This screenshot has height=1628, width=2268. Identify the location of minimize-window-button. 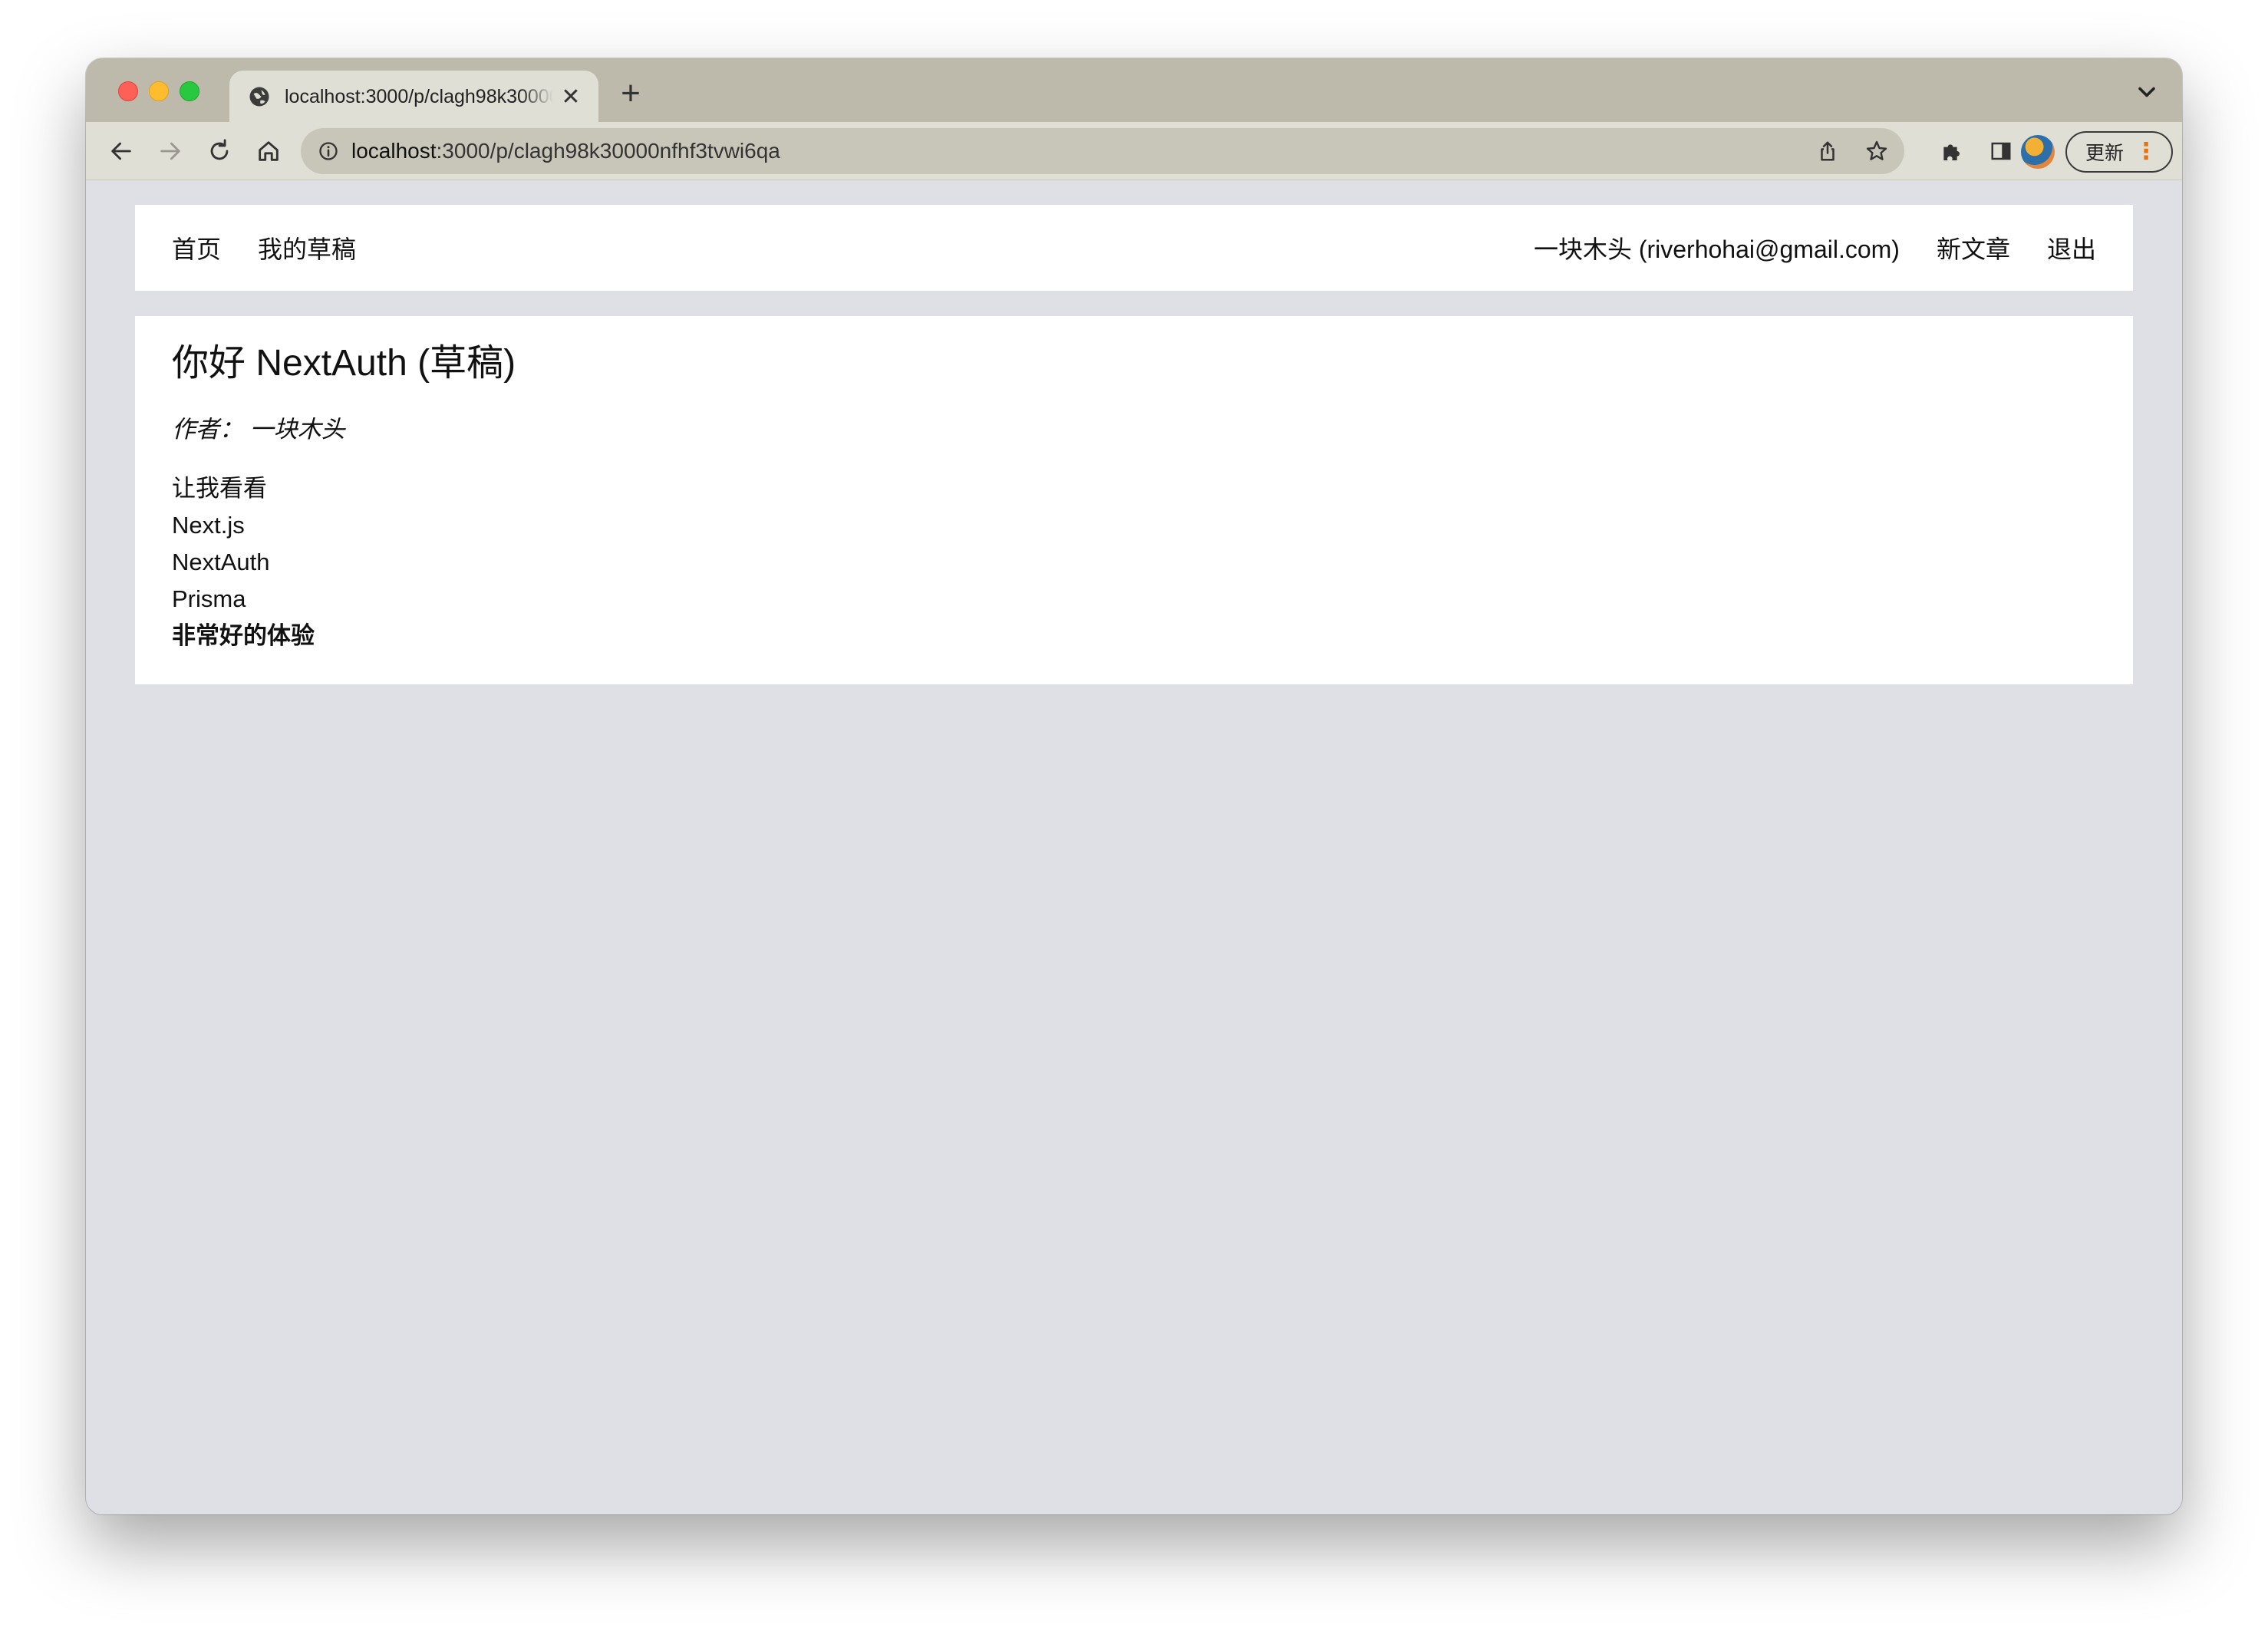
(159, 91).